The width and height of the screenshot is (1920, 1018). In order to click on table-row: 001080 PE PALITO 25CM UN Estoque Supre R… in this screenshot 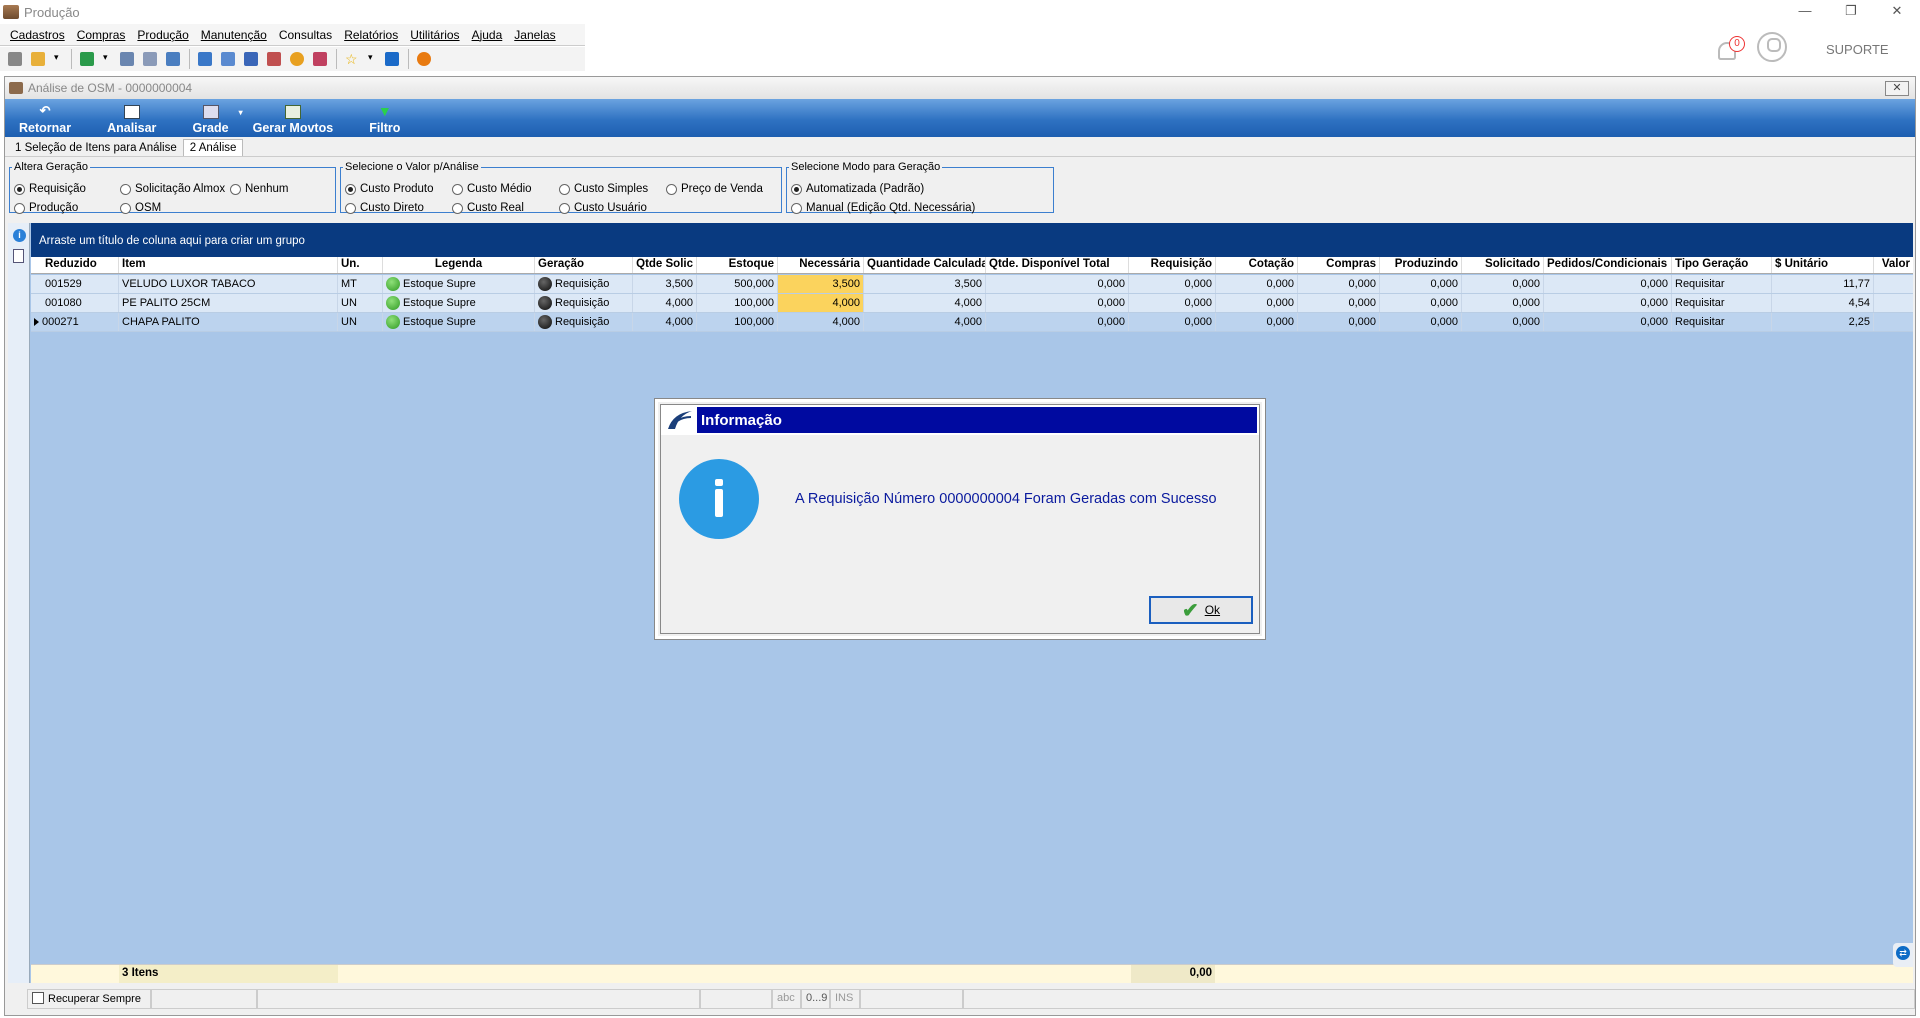, I will do `click(972, 303)`.